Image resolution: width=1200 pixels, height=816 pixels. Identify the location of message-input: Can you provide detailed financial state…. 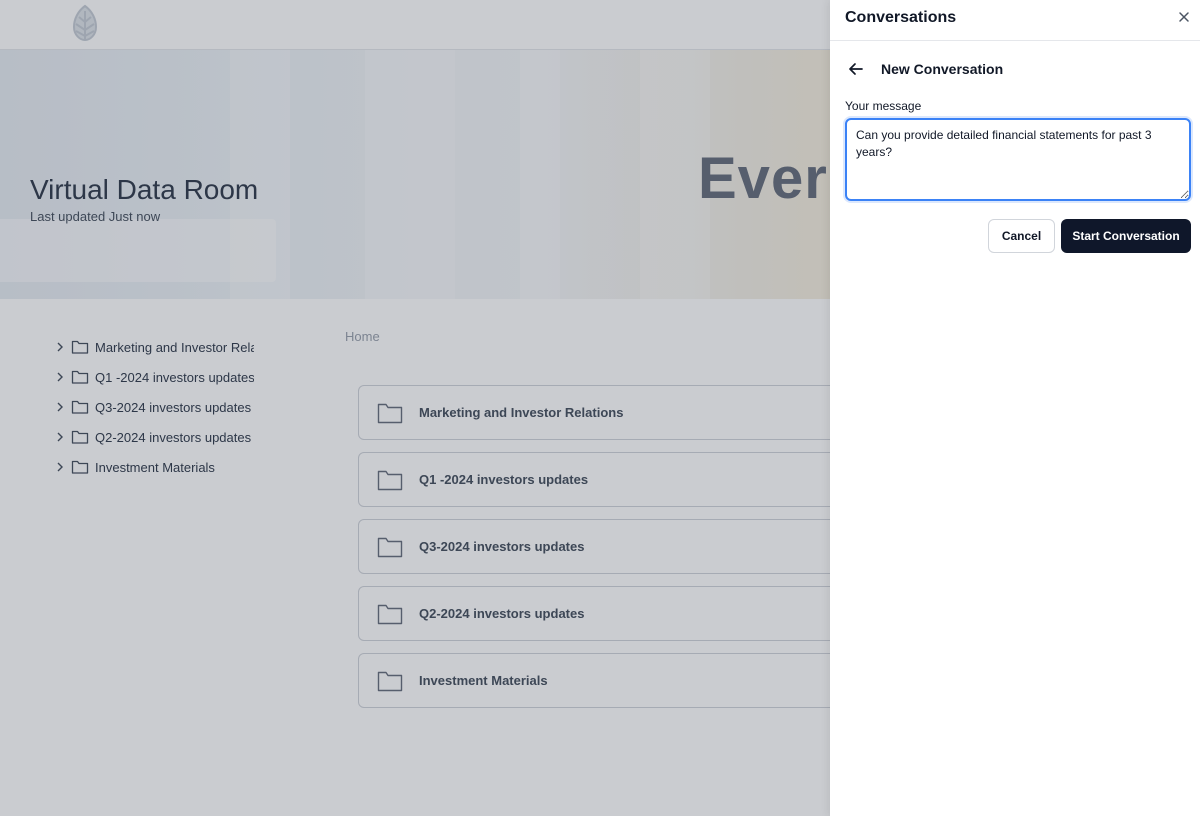
(1018, 159).